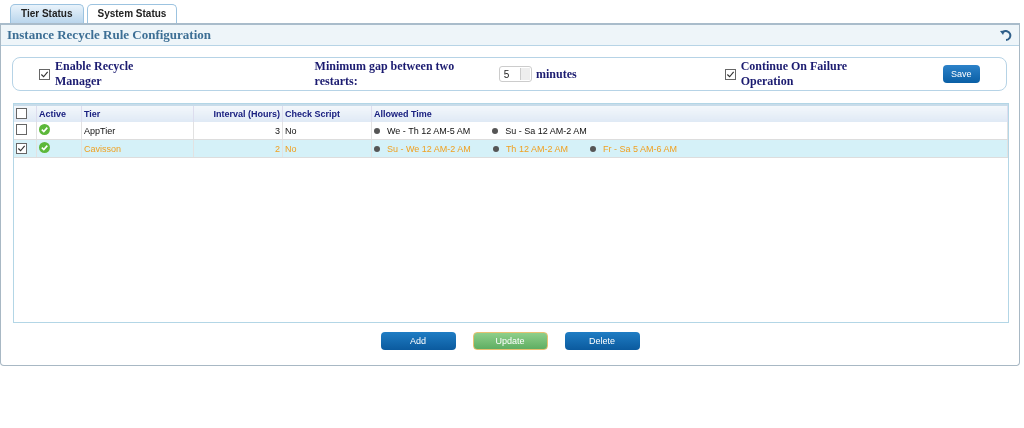 The height and width of the screenshot is (428, 1024). I want to click on time-range: Su - We 12 AM-2 AM, so click(429, 148).